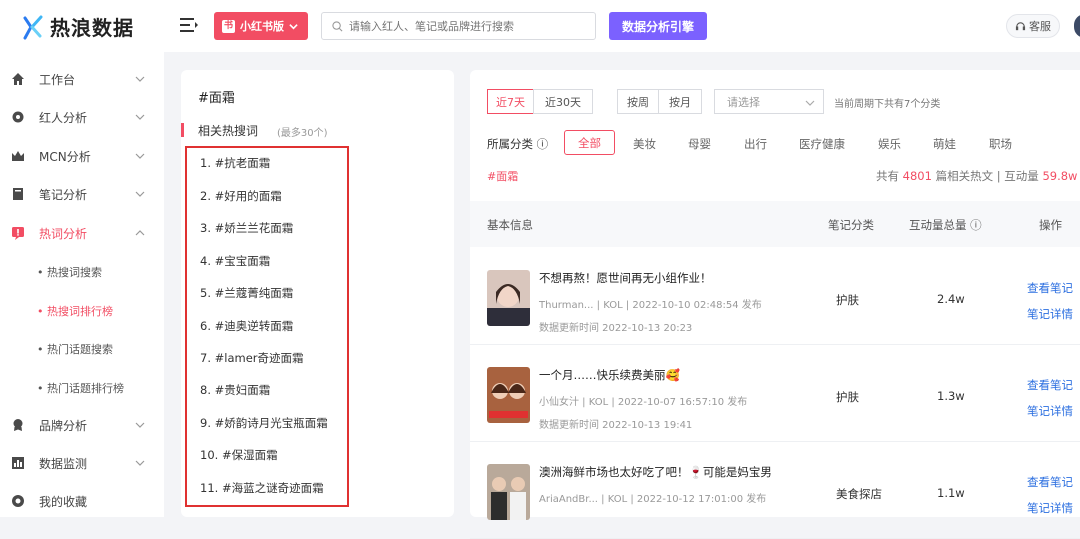 The height and width of the screenshot is (539, 1080). Describe the element at coordinates (18, 233) in the screenshot. I see `fire-icon` at that location.